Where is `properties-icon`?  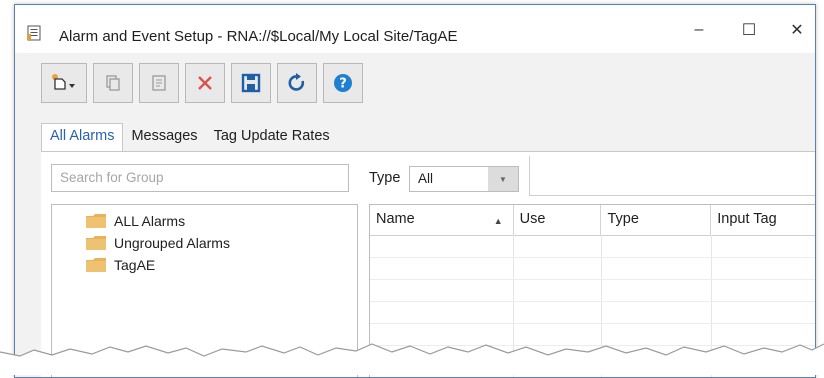
properties-icon is located at coordinates (159, 83).